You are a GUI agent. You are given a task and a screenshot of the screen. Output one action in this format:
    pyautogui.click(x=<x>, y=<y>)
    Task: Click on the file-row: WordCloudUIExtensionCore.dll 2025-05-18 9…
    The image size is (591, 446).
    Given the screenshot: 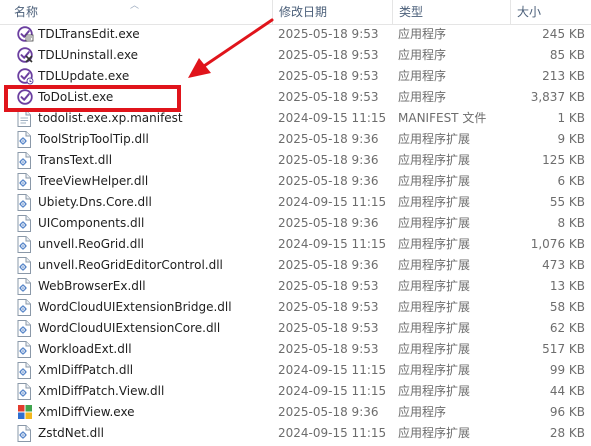 What is the action you would take?
    pyautogui.click(x=295, y=328)
    